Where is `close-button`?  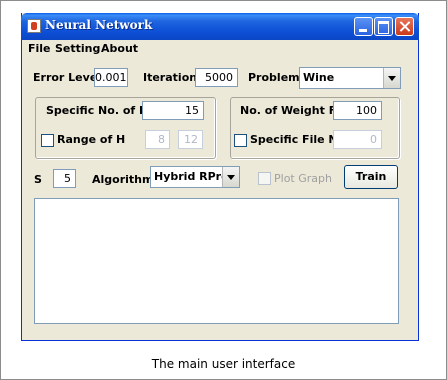 close-button is located at coordinates (404, 26).